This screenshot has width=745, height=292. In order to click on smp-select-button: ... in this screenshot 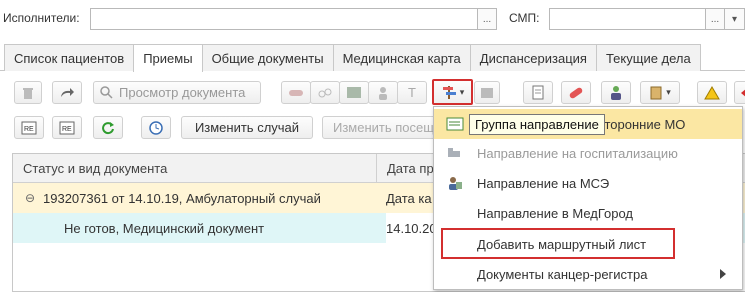, I will do `click(715, 19)`.